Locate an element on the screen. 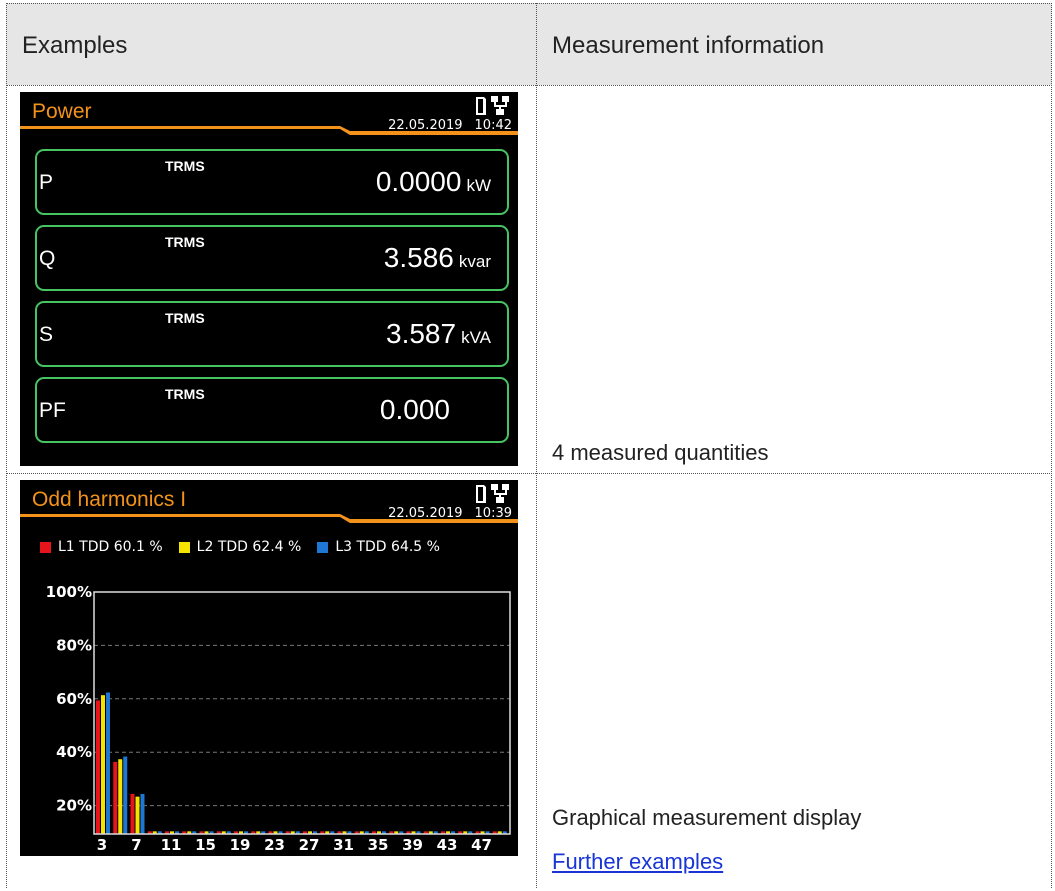  x-tick-label: 43 is located at coordinates (447, 845).